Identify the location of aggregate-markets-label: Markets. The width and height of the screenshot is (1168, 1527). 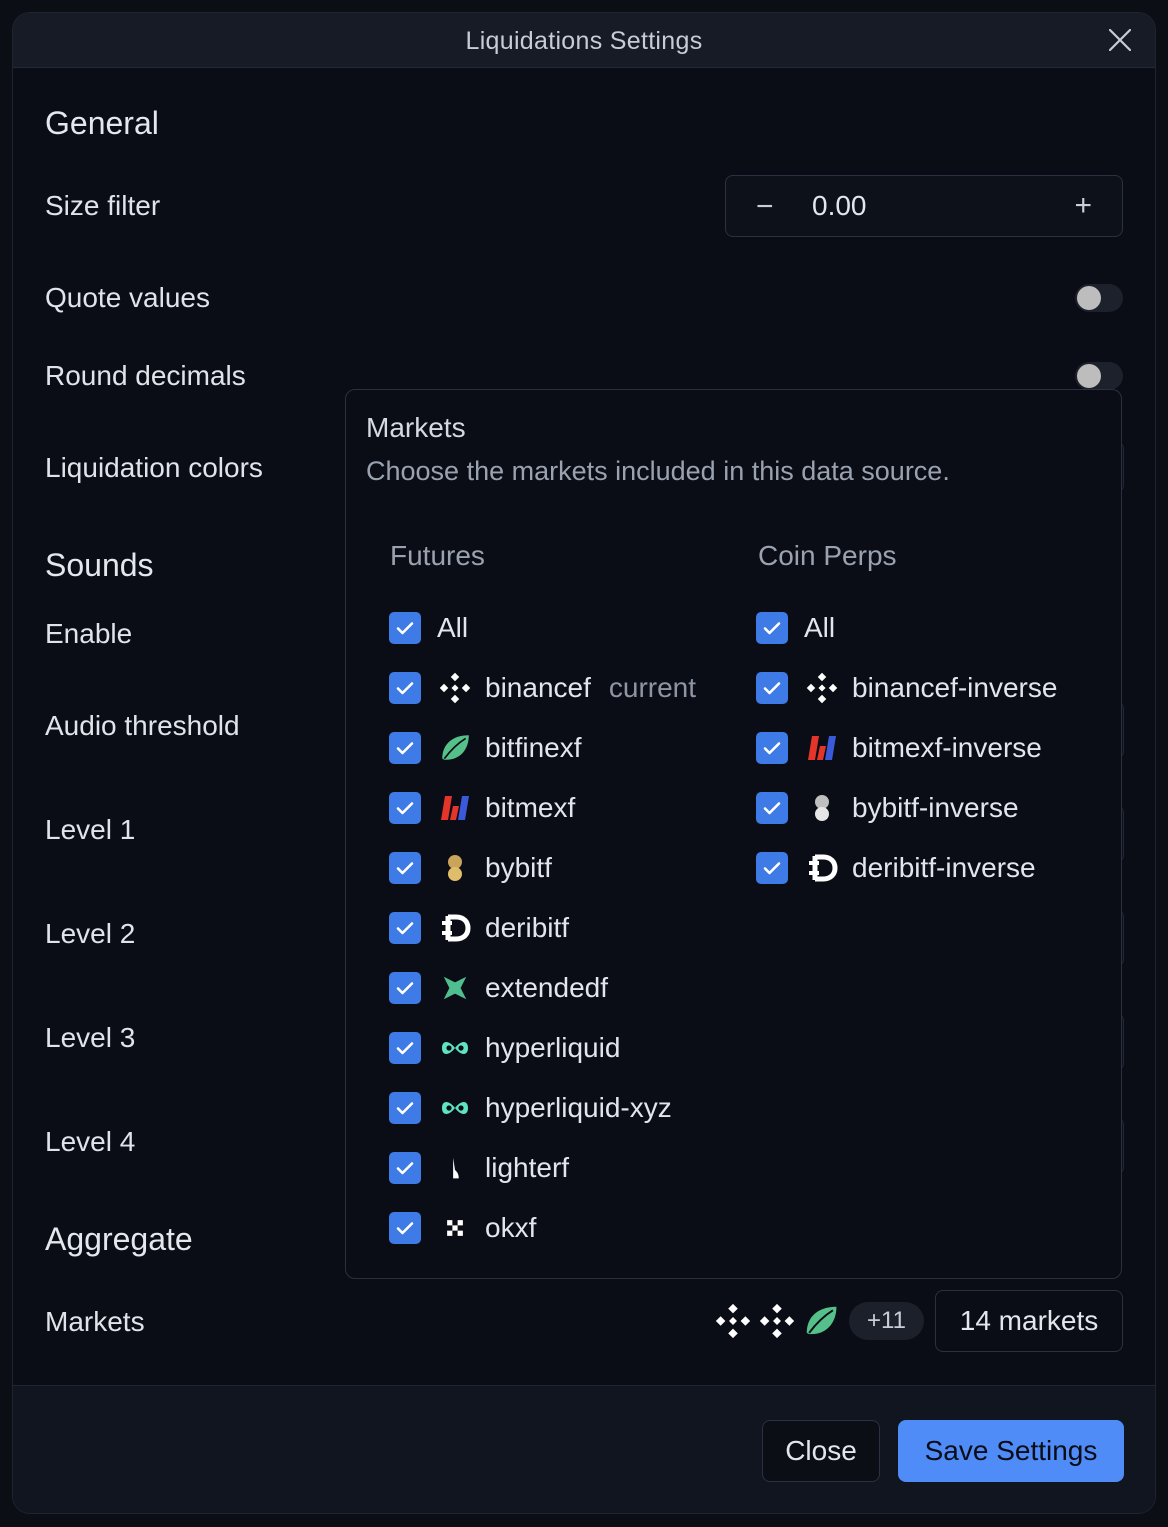
(95, 1321).